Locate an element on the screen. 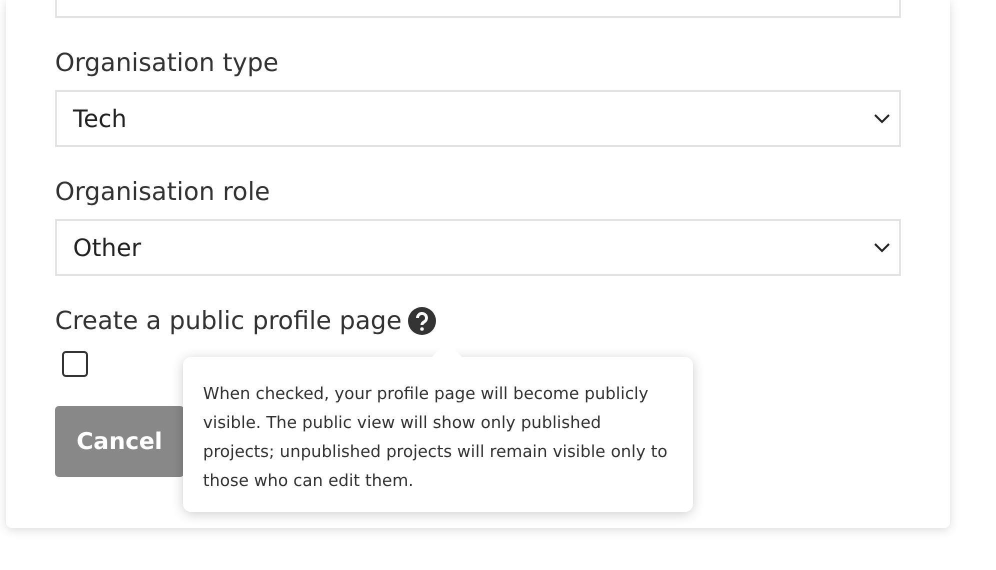 This screenshot has height=570, width=996. help-icon is located at coordinates (422, 321).